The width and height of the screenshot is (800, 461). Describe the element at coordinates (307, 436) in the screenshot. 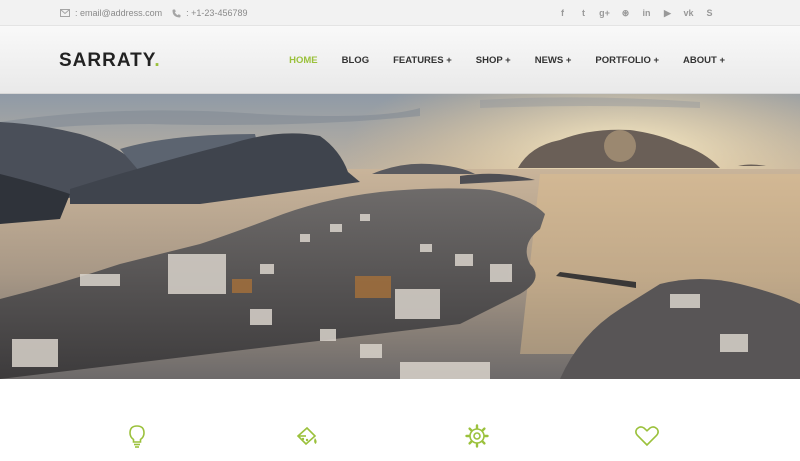

I see `paint-bucket-icon` at that location.